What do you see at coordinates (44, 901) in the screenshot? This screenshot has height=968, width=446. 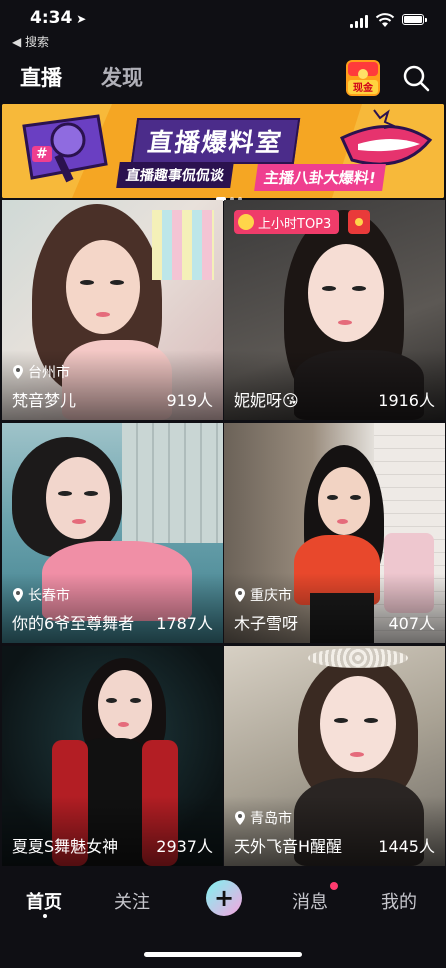 I see `nav-home: 首页` at bounding box center [44, 901].